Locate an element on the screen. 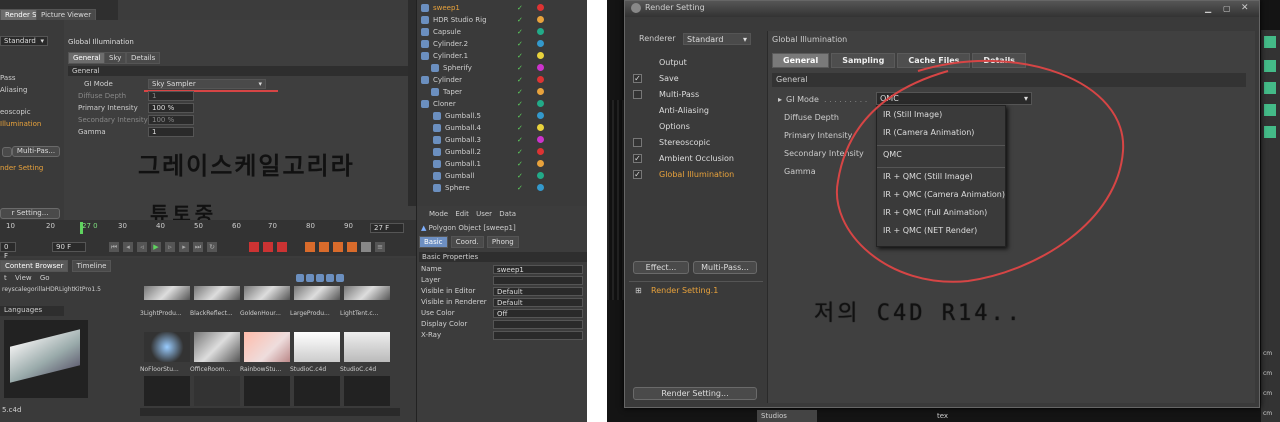 This screenshot has width=1280, height=422. prop-value: Off is located at coordinates (538, 313).